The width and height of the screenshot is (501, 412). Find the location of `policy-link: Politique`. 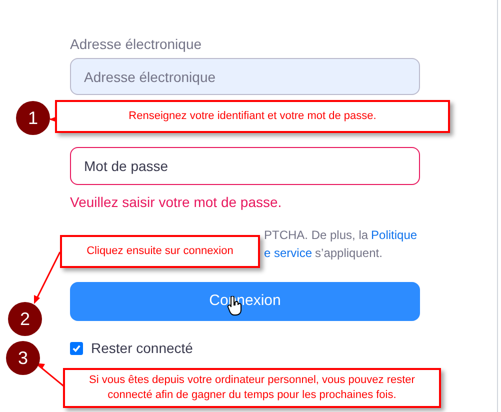

policy-link: Politique is located at coordinates (394, 235).